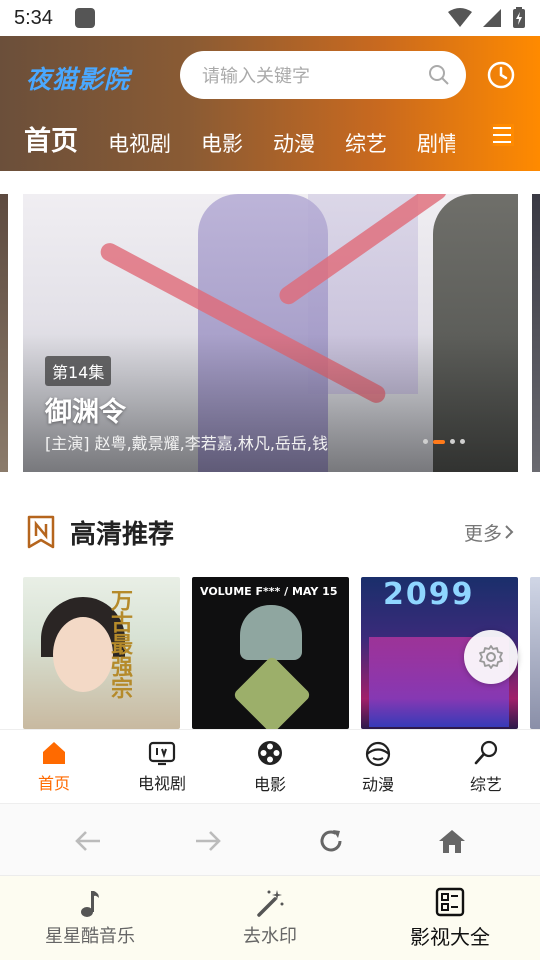 This screenshot has height=960, width=540. Describe the element at coordinates (162, 766) in the screenshot. I see `app-nav-tv: 电视剧` at that location.